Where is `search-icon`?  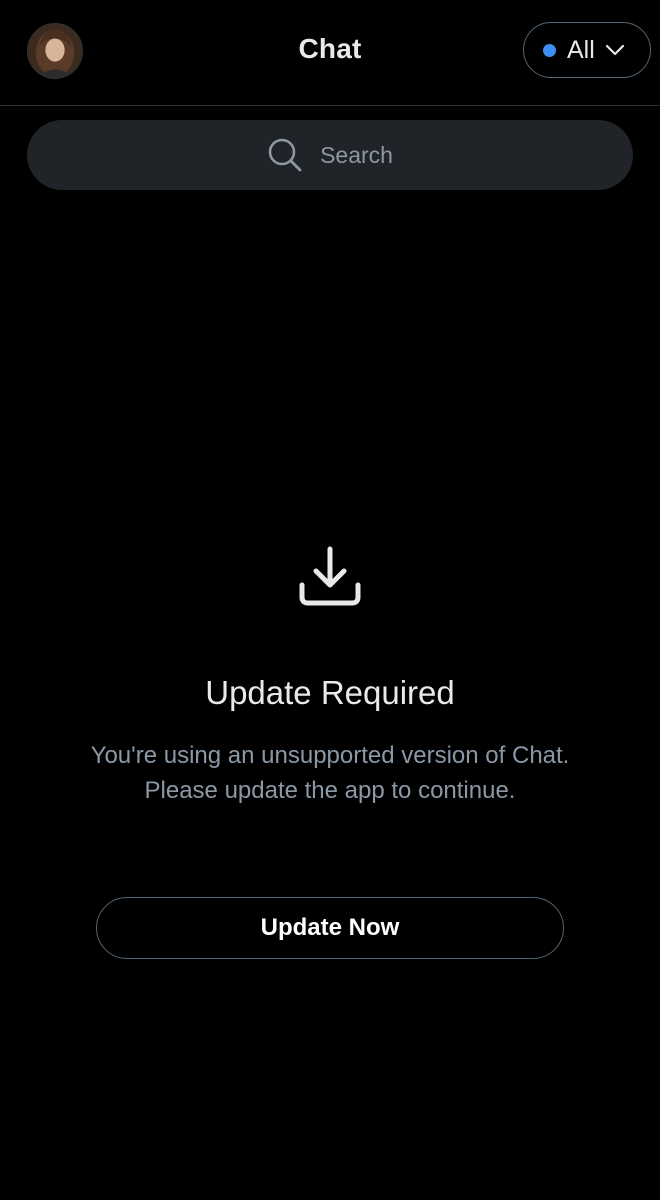 search-icon is located at coordinates (285, 155).